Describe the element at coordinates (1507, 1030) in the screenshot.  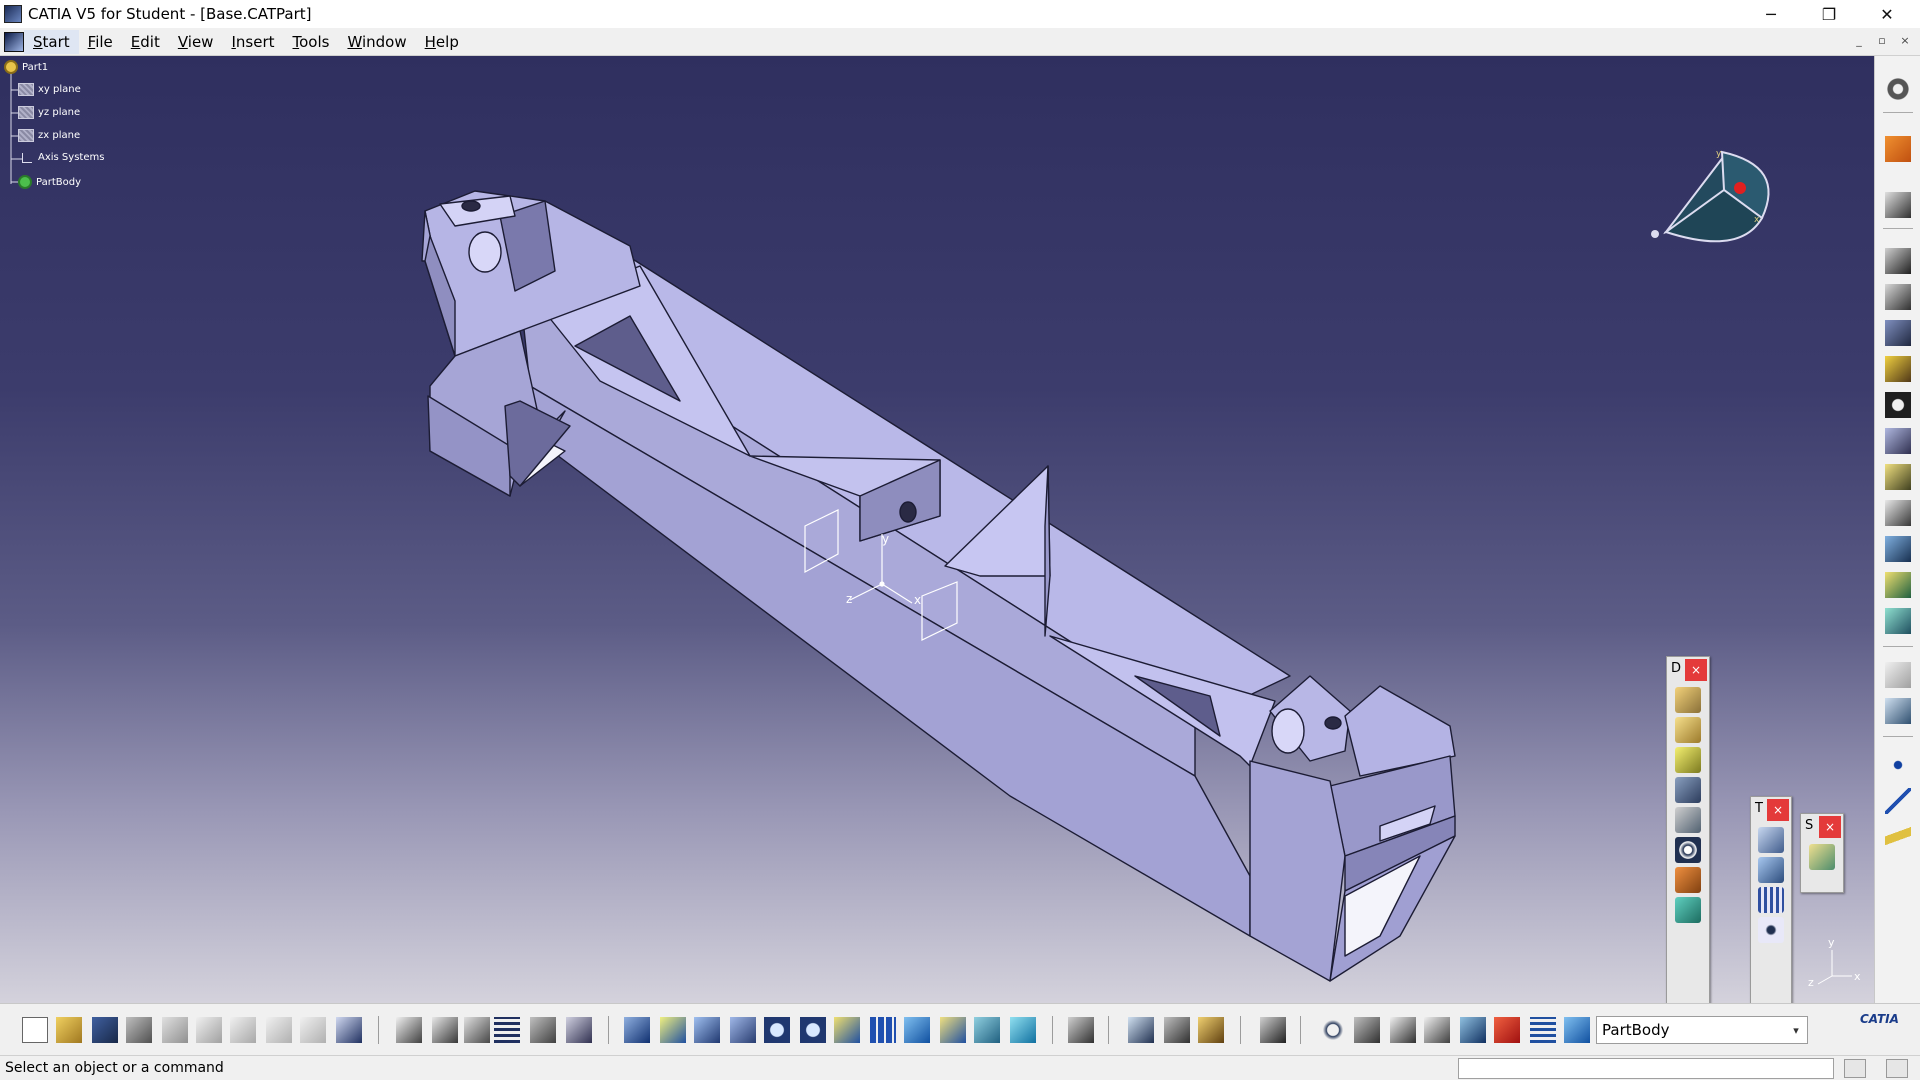
I see `snap-to-point-icon` at that location.